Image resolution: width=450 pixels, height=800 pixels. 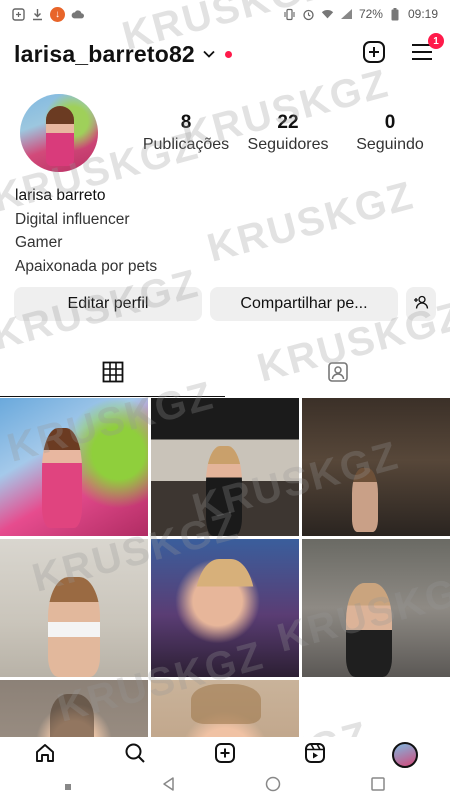 What do you see at coordinates (390, 122) in the screenshot?
I see `stat-value: 0` at bounding box center [390, 122].